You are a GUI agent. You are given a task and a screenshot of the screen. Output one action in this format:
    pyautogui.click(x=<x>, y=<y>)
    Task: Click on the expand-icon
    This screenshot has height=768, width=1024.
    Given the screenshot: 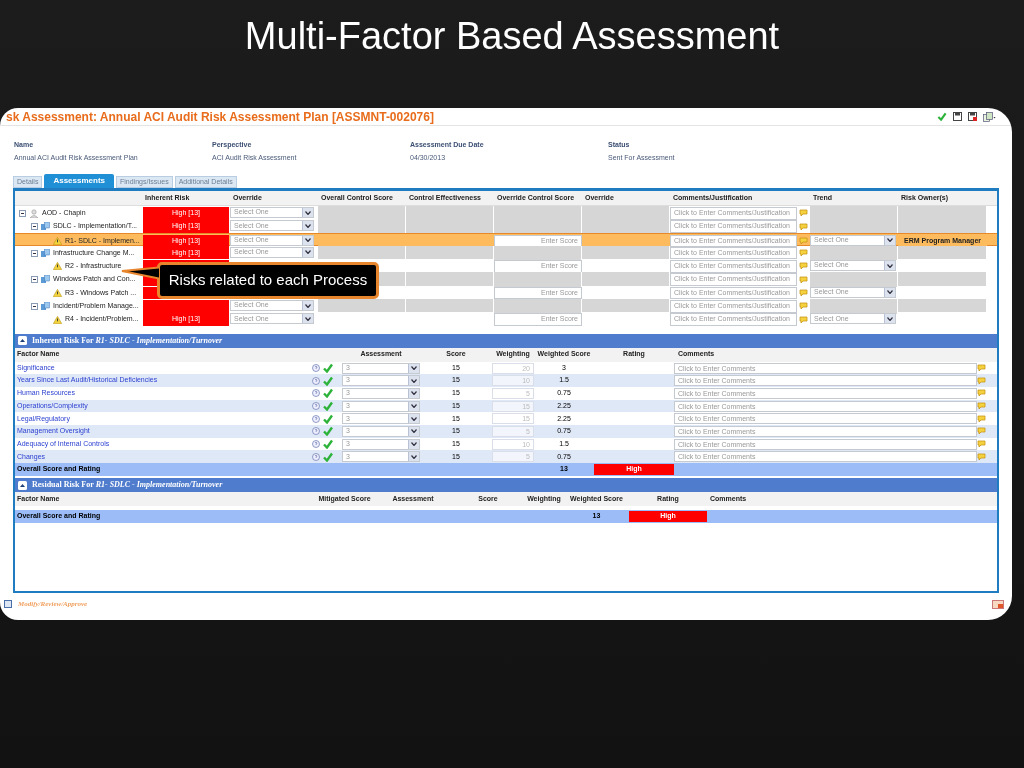 What is the action you would take?
    pyautogui.click(x=8, y=604)
    